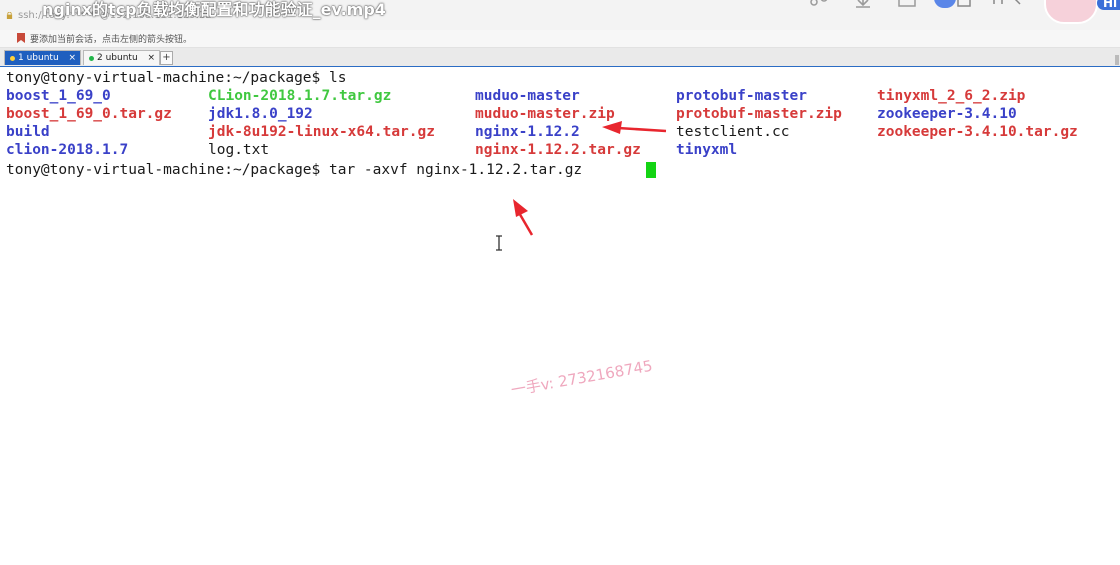 The height and width of the screenshot is (565, 1120). I want to click on session-hint-bar: 要添加当前会话，点击左侧的箭头按钮。, so click(560, 39).